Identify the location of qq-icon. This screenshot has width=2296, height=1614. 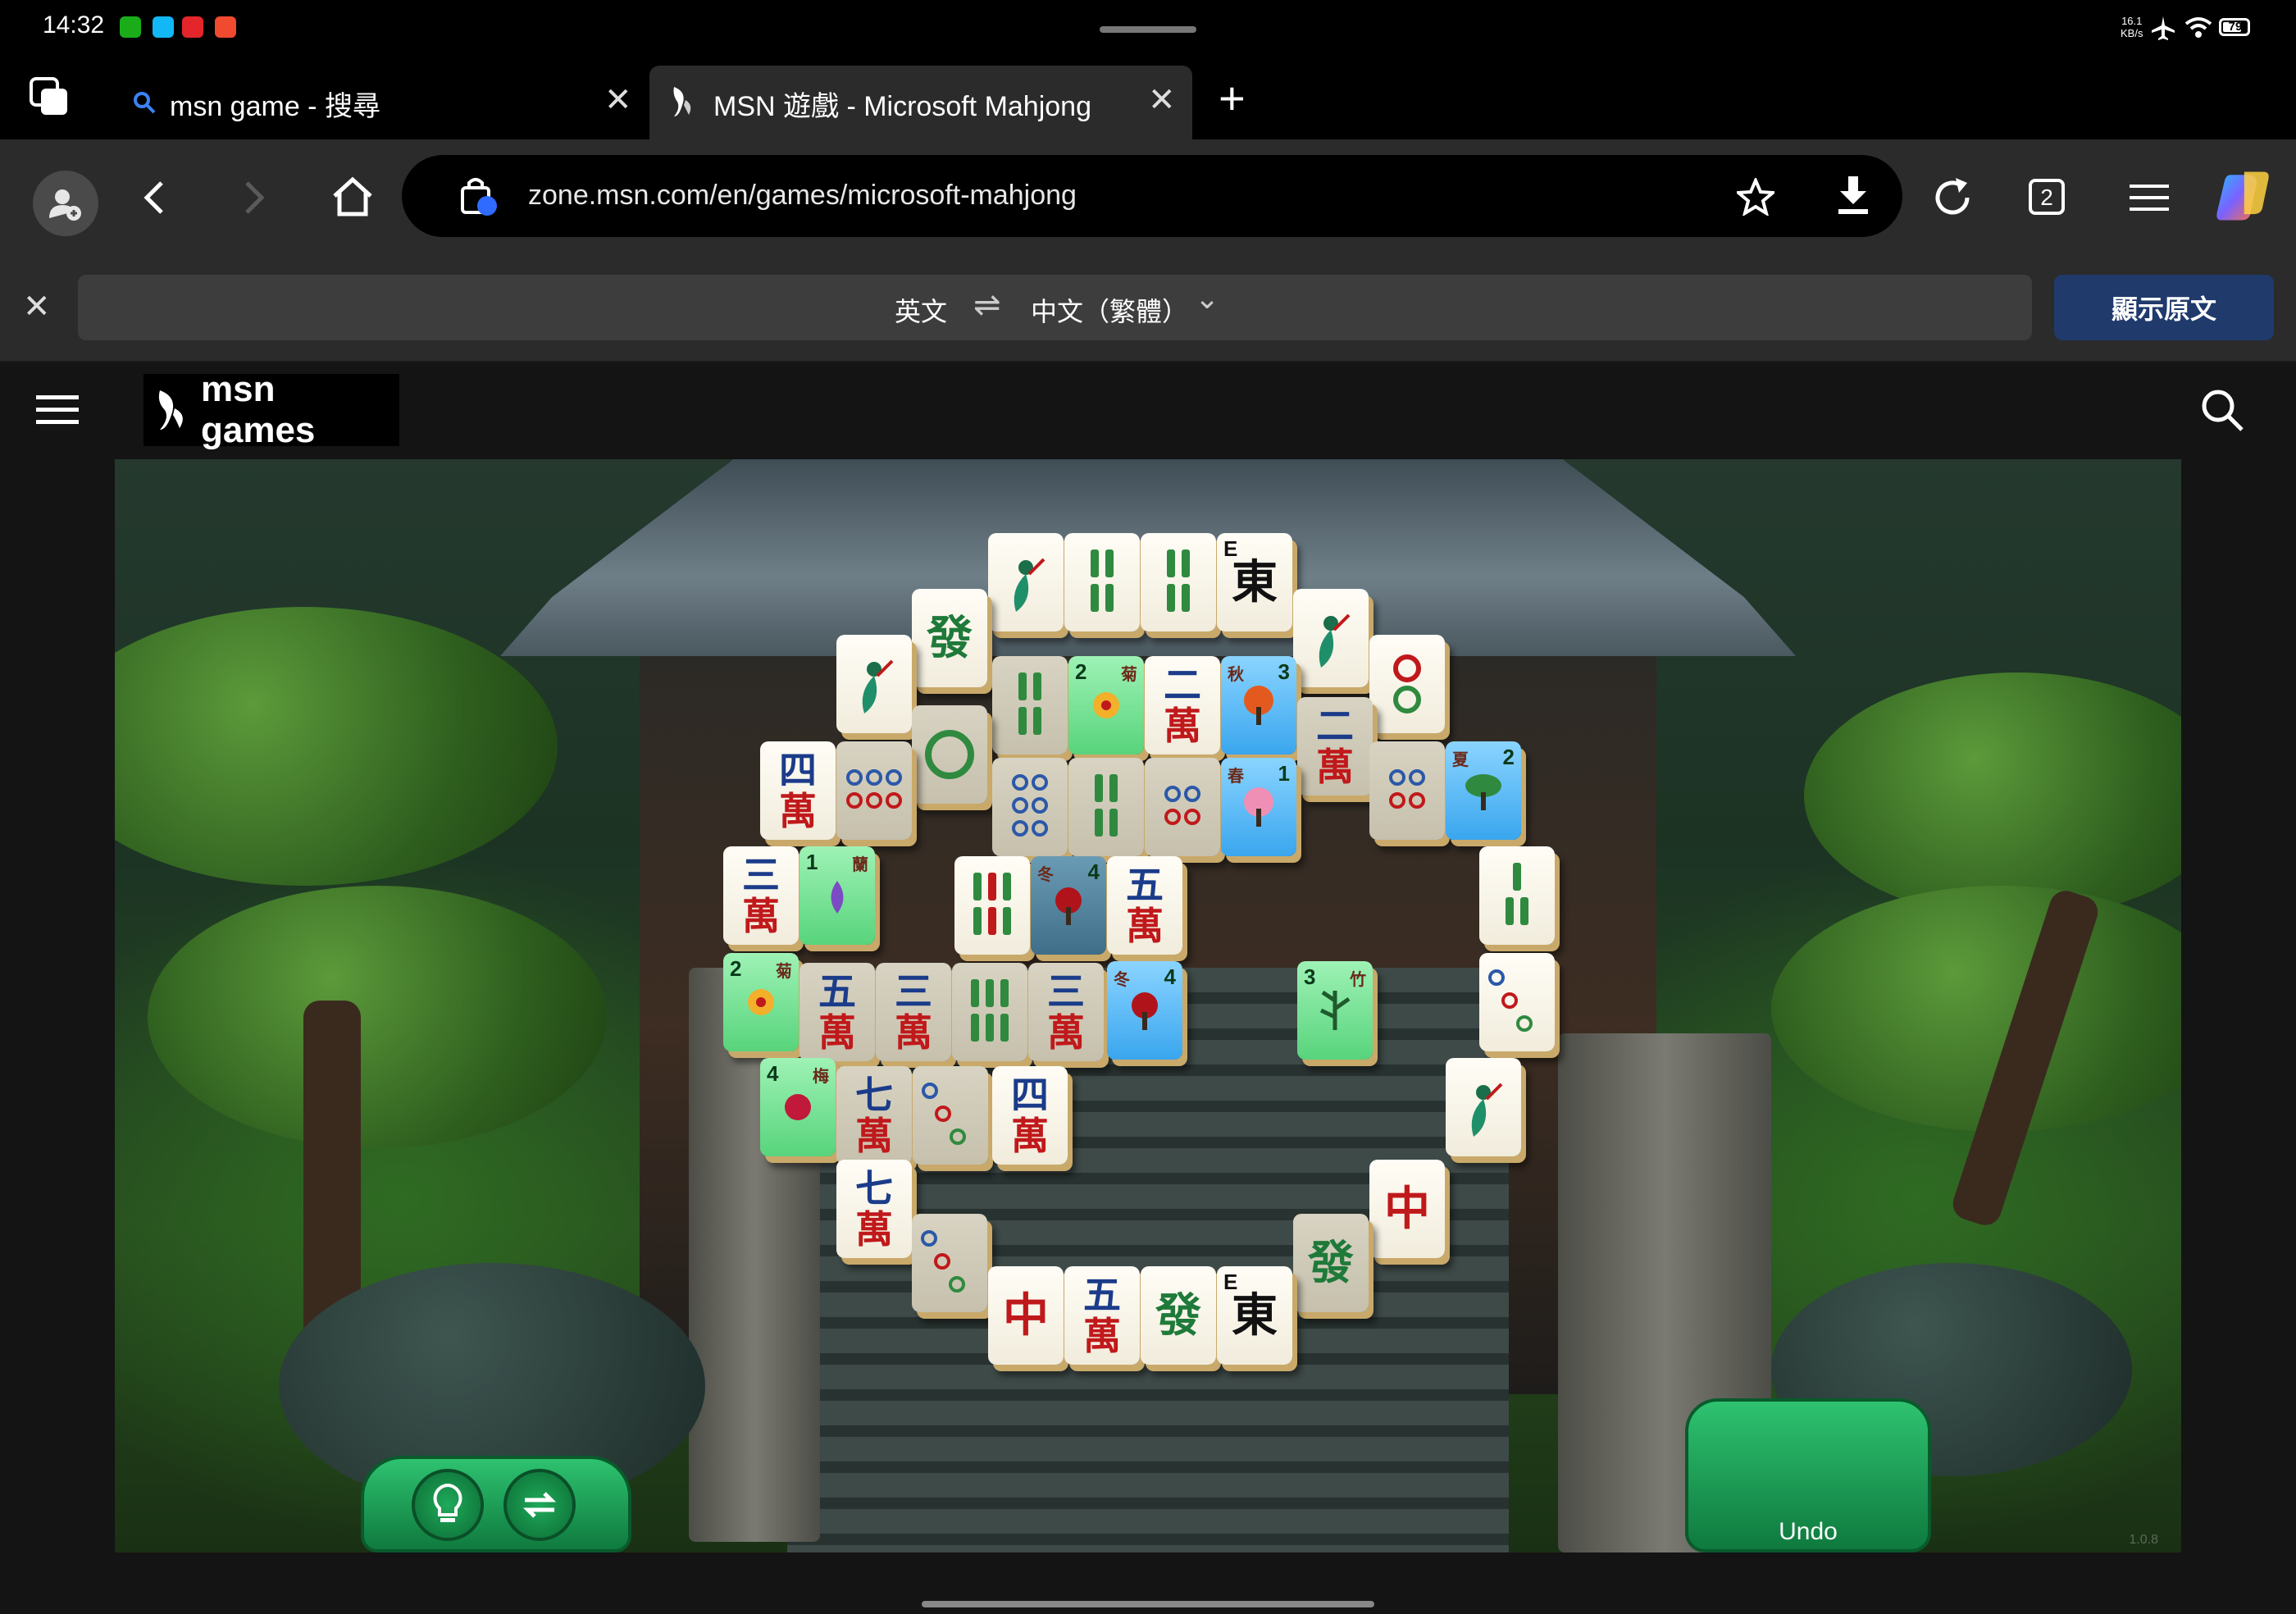
(163, 27).